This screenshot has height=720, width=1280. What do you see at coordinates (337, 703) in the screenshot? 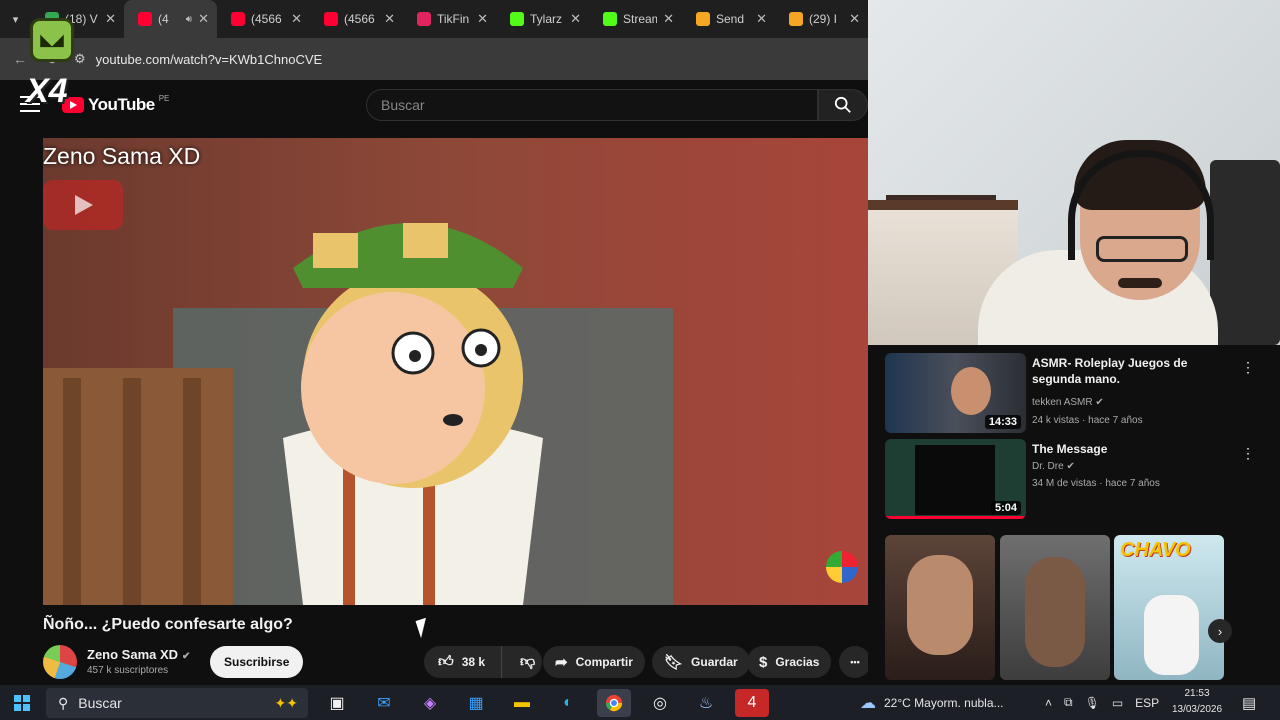
I see `task-view-icon: ▣` at bounding box center [337, 703].